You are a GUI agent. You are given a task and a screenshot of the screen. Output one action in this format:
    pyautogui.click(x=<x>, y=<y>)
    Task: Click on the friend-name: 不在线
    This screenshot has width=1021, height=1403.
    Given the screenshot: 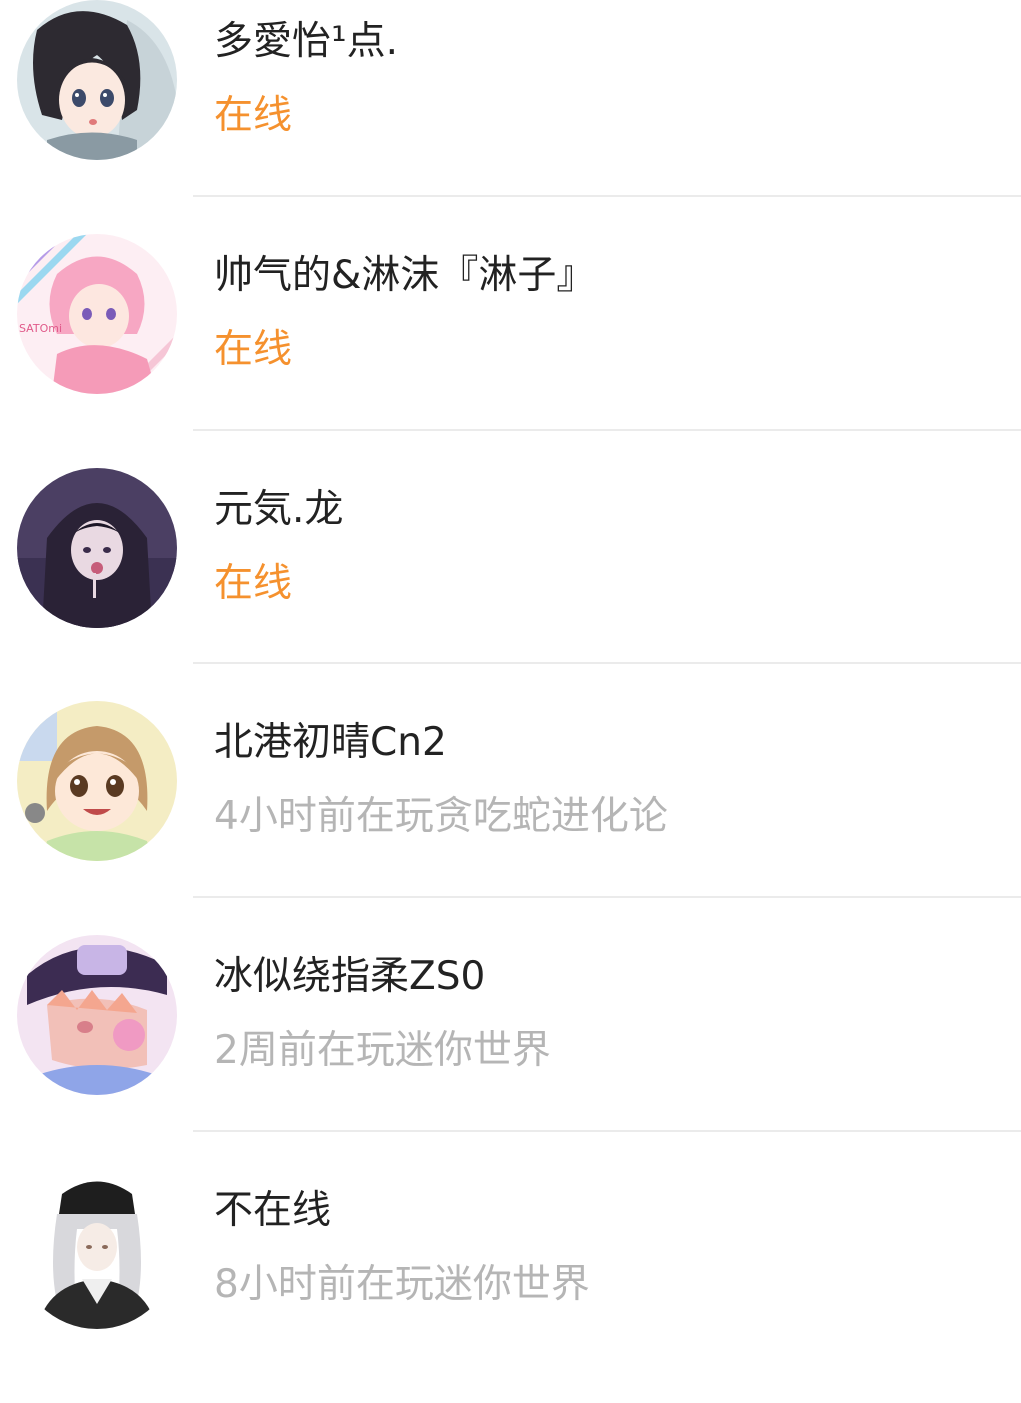 What is the action you would take?
    pyautogui.click(x=273, y=1210)
    